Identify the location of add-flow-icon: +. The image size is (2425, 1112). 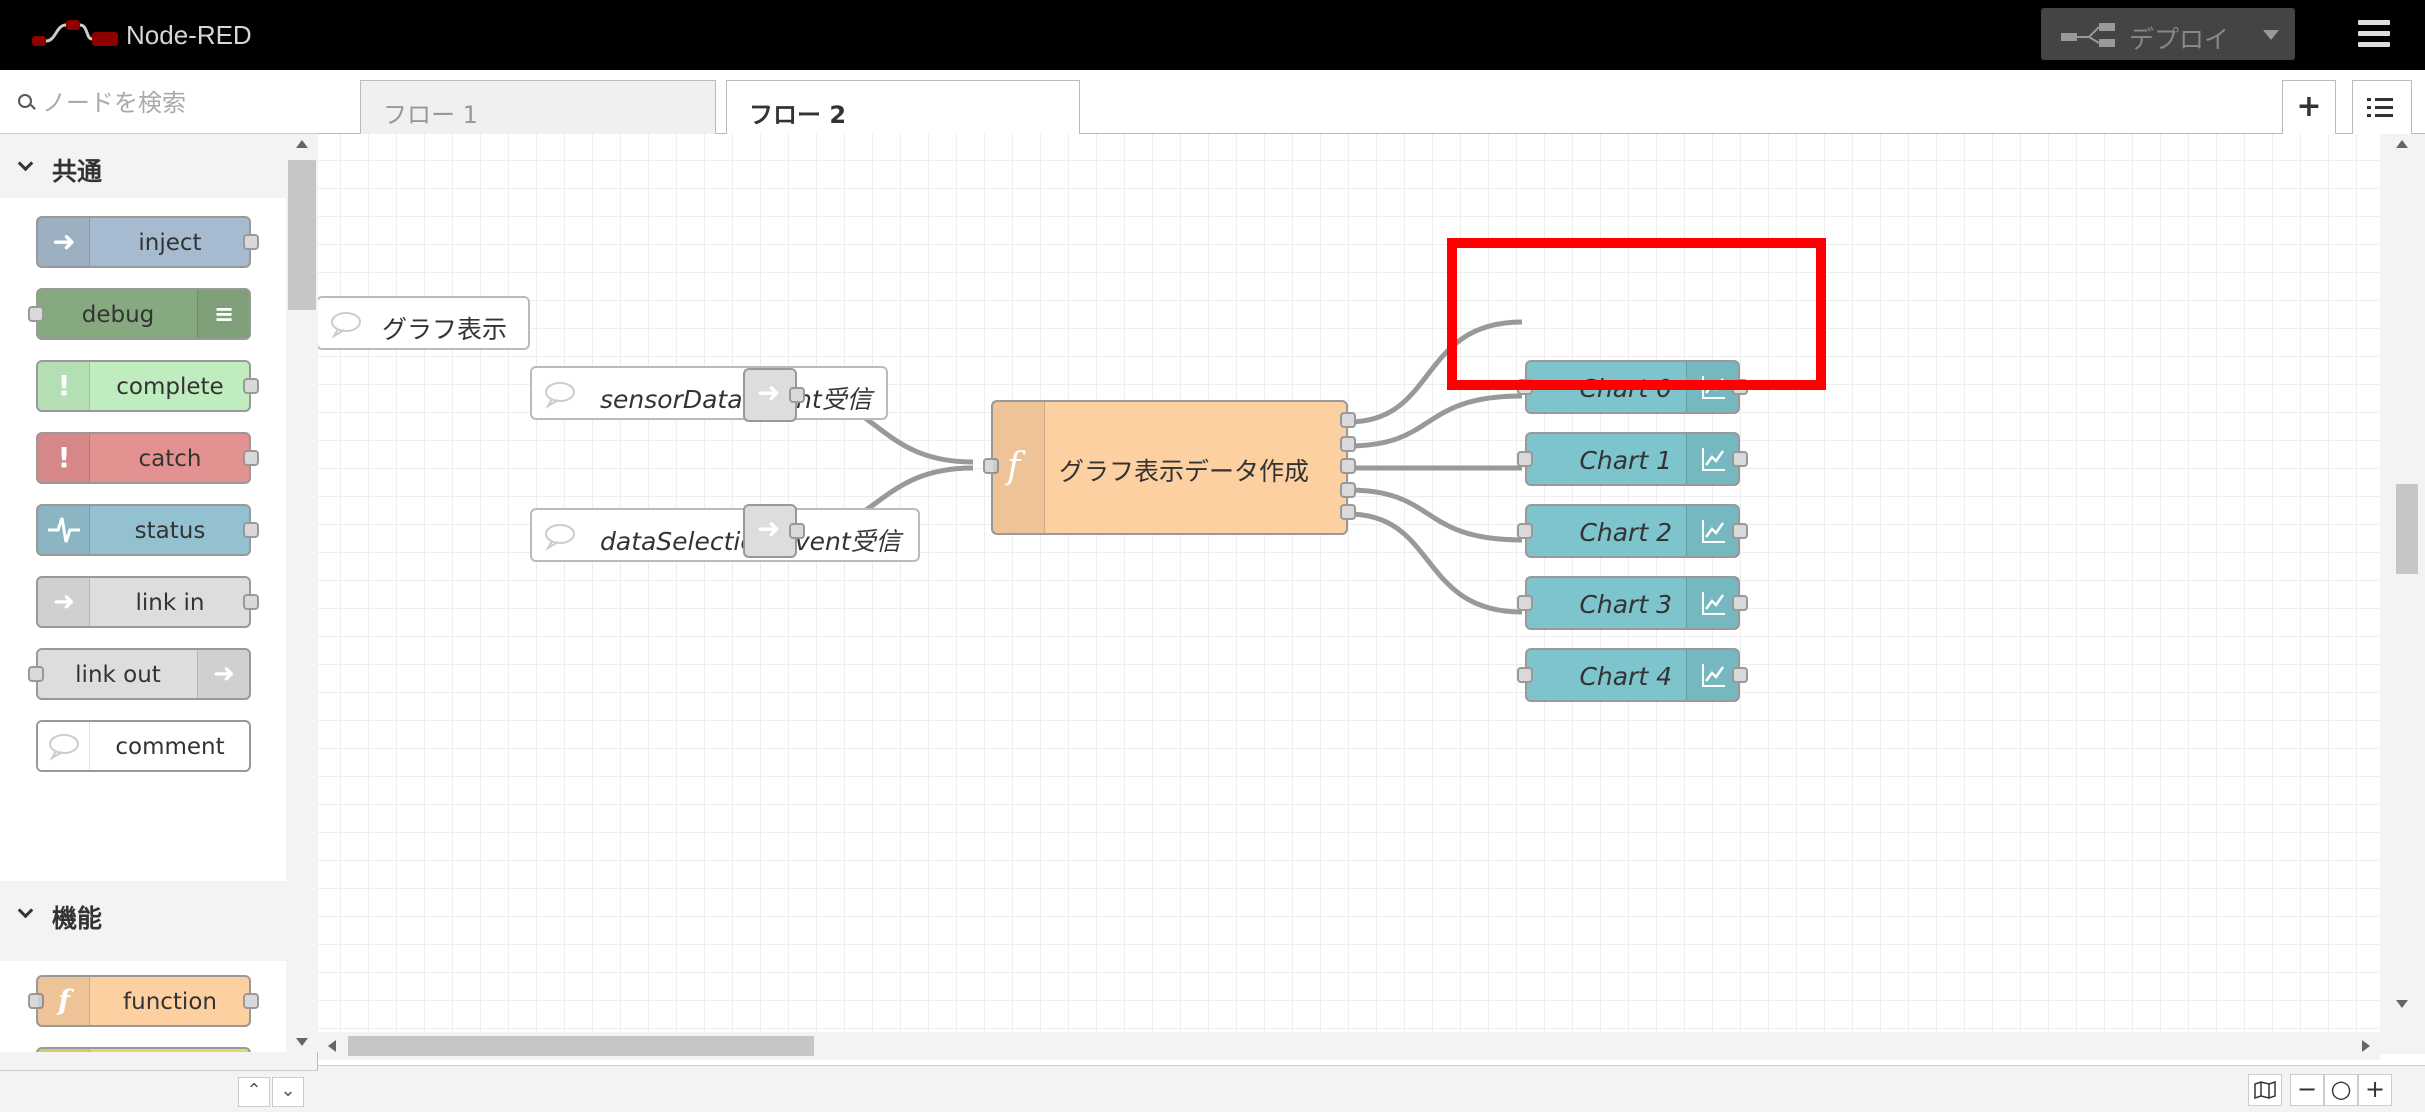
(2309, 107).